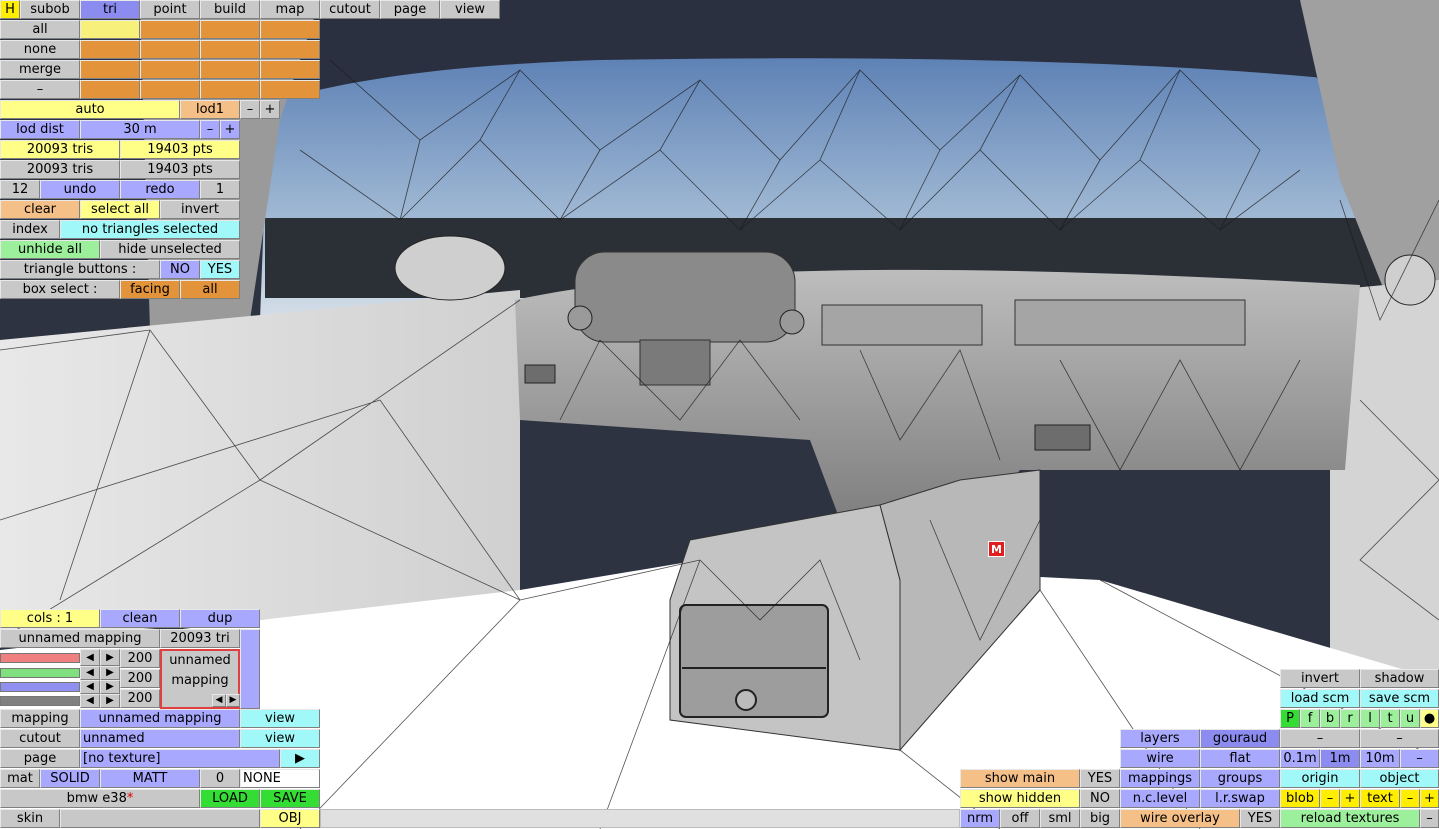  Describe the element at coordinates (1320, 738) in the screenshot. I see `minus-button-1: –` at that location.